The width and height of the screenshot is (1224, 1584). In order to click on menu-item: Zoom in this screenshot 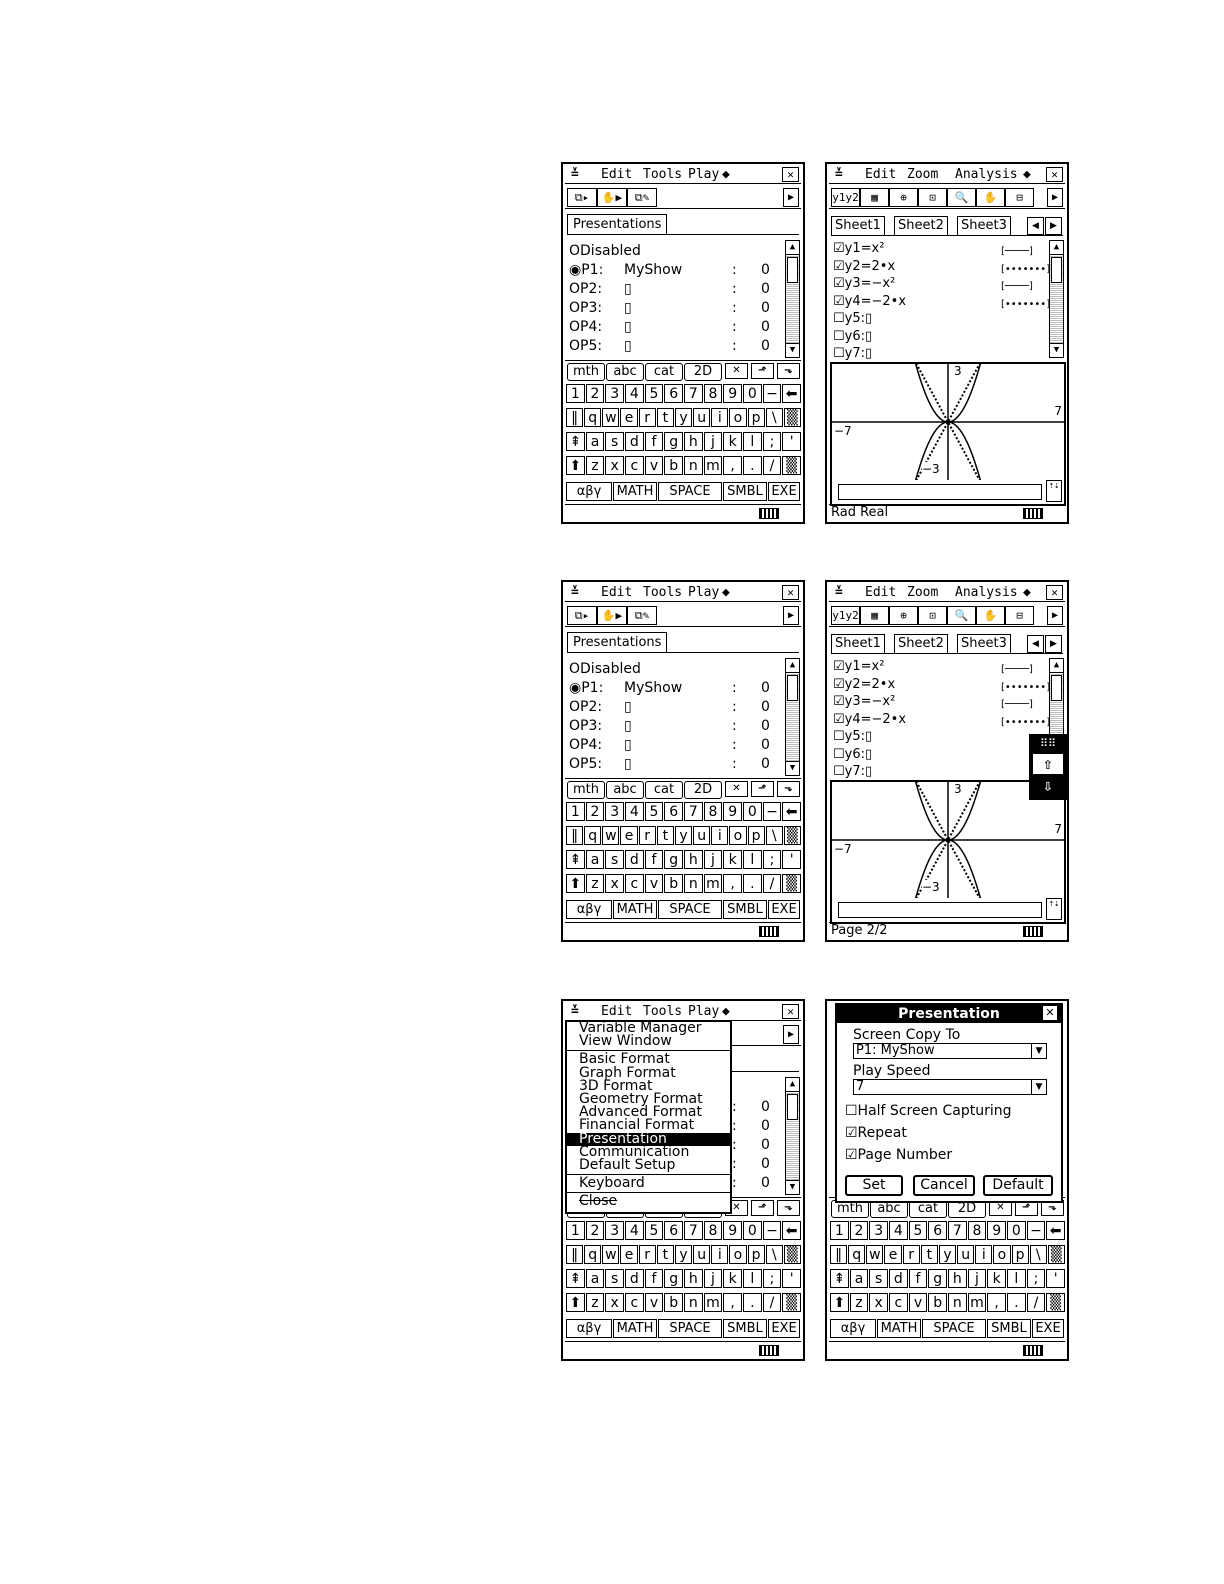, I will do `click(922, 174)`.